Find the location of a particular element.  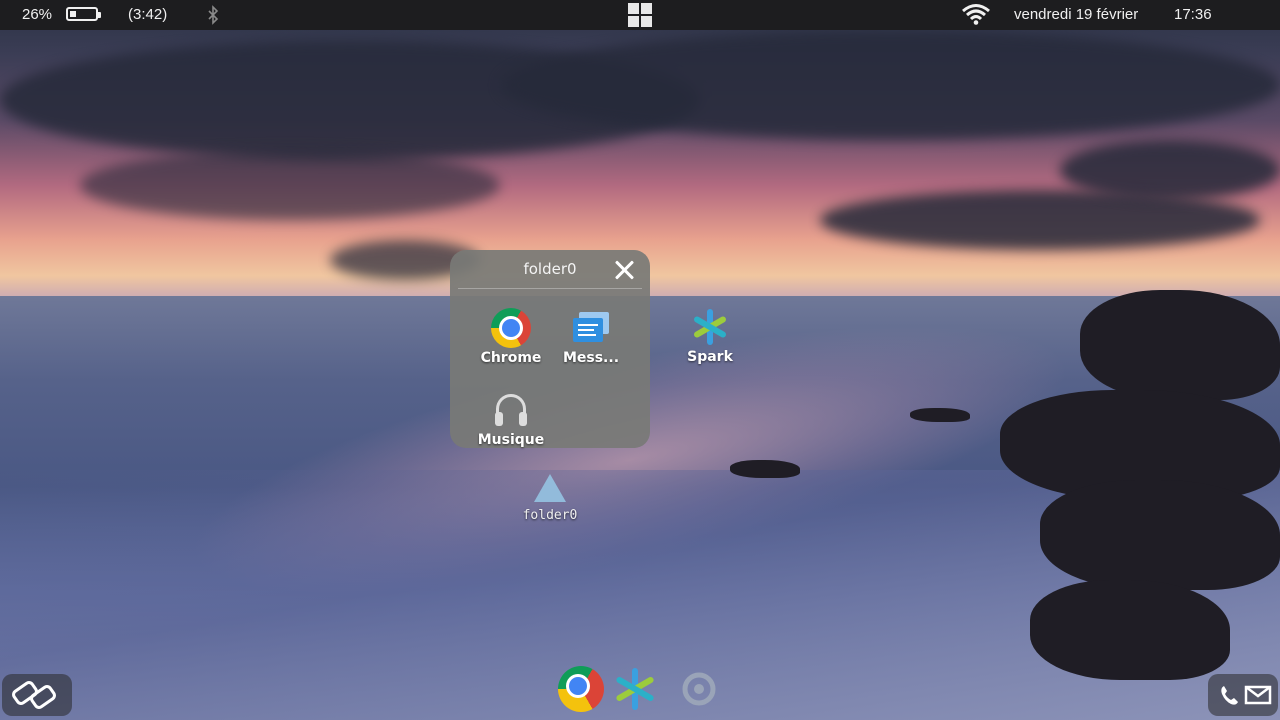

status-bar: 26% (3:42) vendredi 19 février 17:36 is located at coordinates (640, 15).